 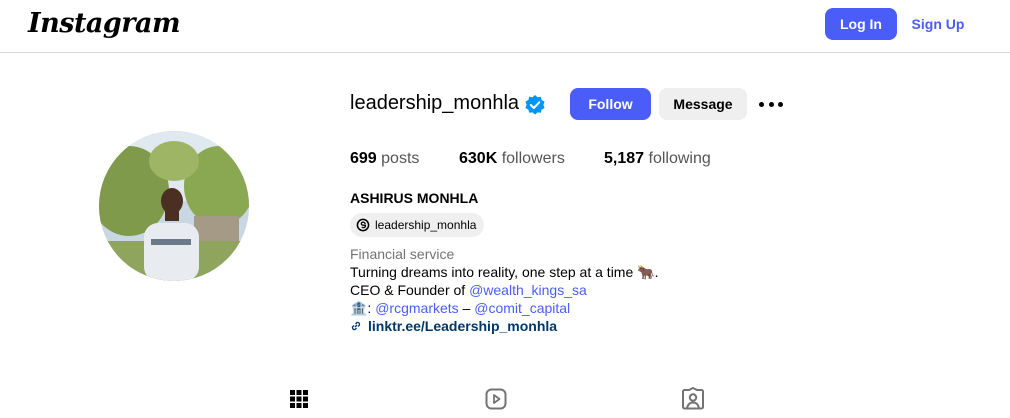 I want to click on followers-label: followers, so click(x=533, y=158).